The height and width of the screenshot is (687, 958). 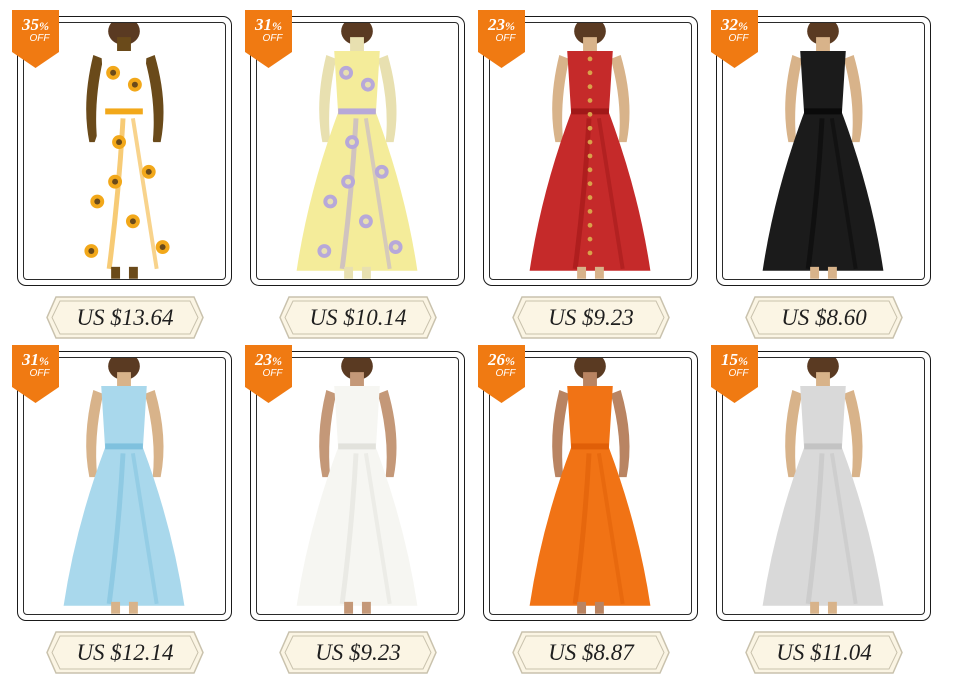 What do you see at coordinates (130, 181) in the screenshot?
I see `product-card: 35% OFF US $13.64` at bounding box center [130, 181].